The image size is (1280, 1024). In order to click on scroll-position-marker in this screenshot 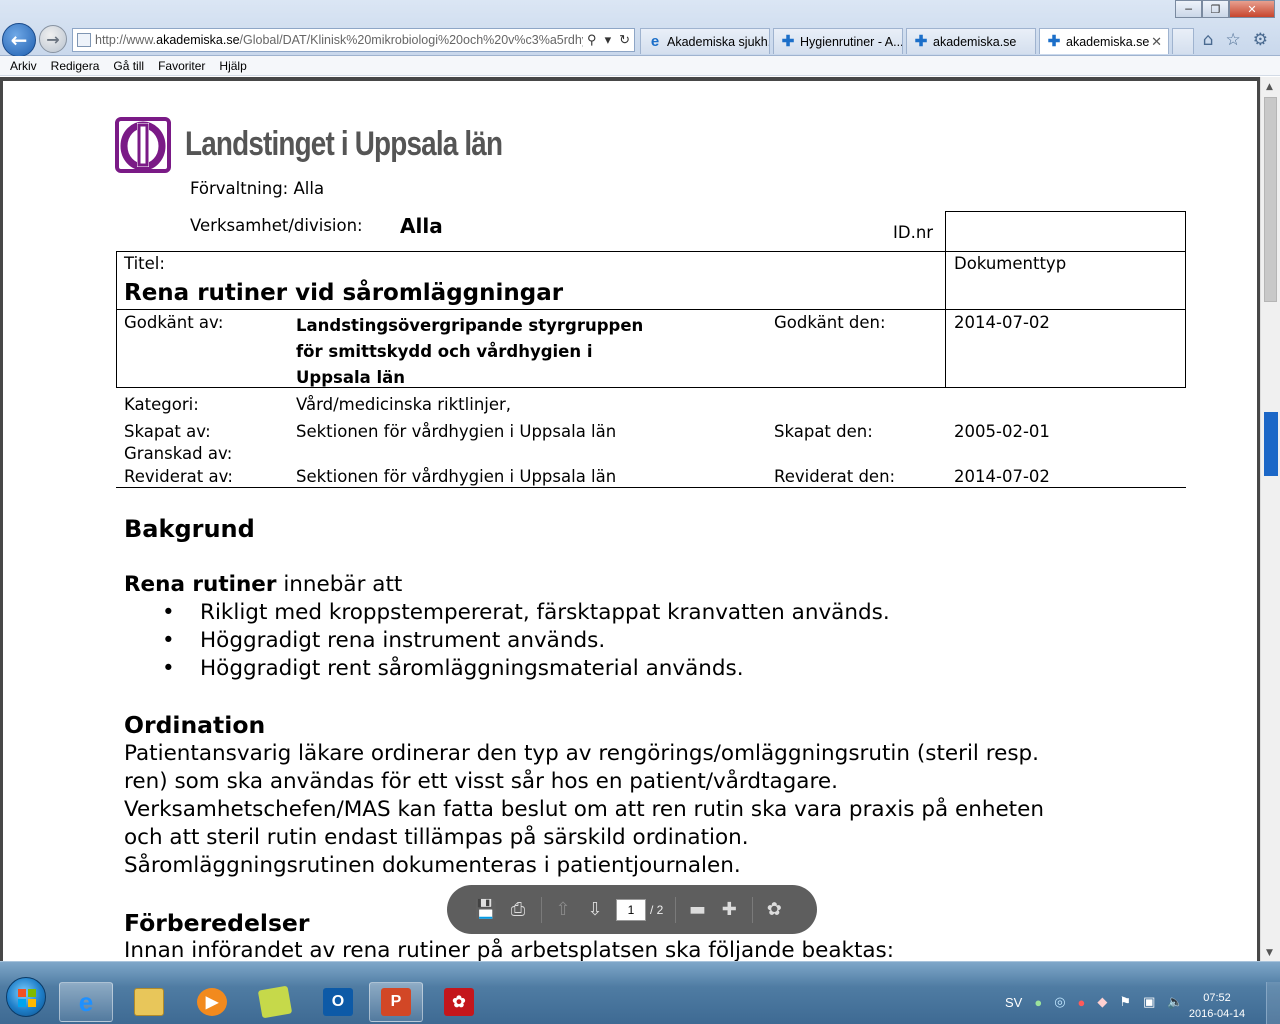, I will do `click(1271, 444)`.